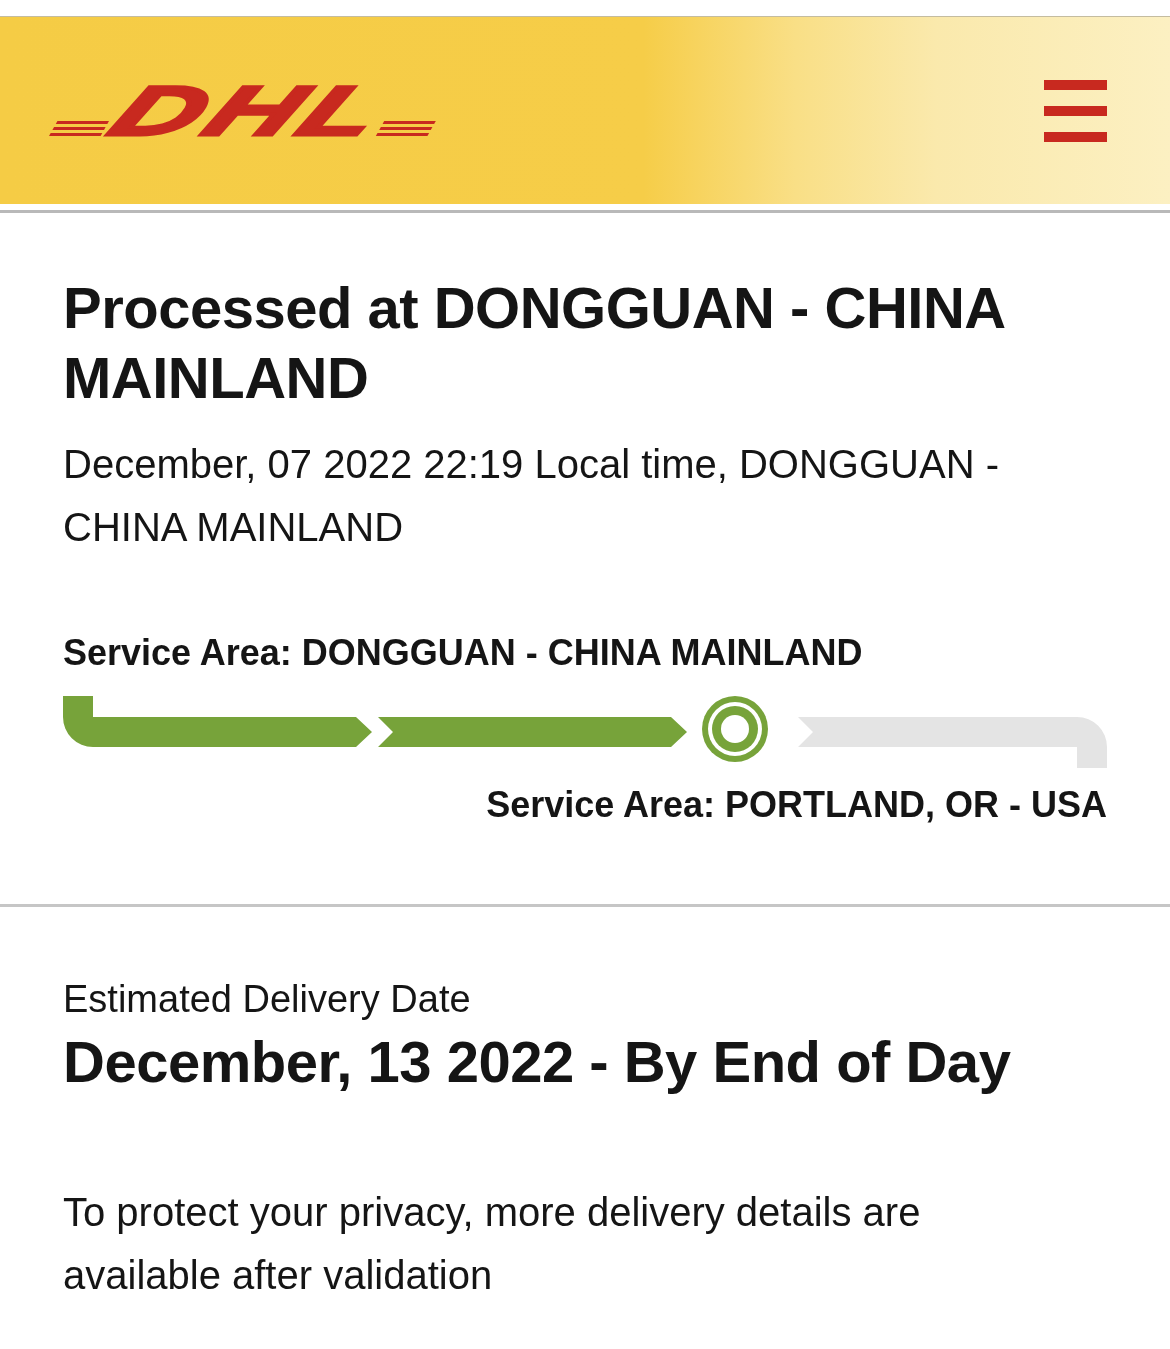 The image size is (1170, 1349). Describe the element at coordinates (267, 999) in the screenshot. I see `delivery-label: Estimated Delivery Date` at that location.